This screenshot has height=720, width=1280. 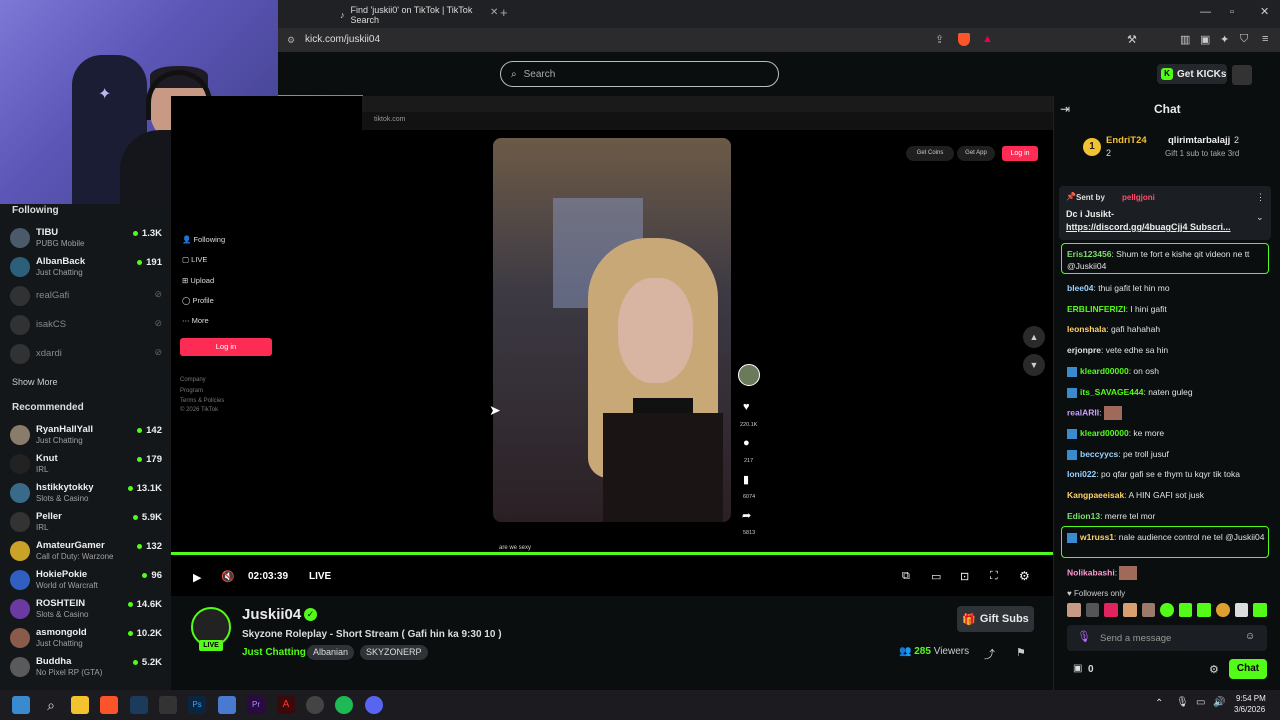 What do you see at coordinates (291, 40) in the screenshot?
I see `site-settings-icon: ⚙` at bounding box center [291, 40].